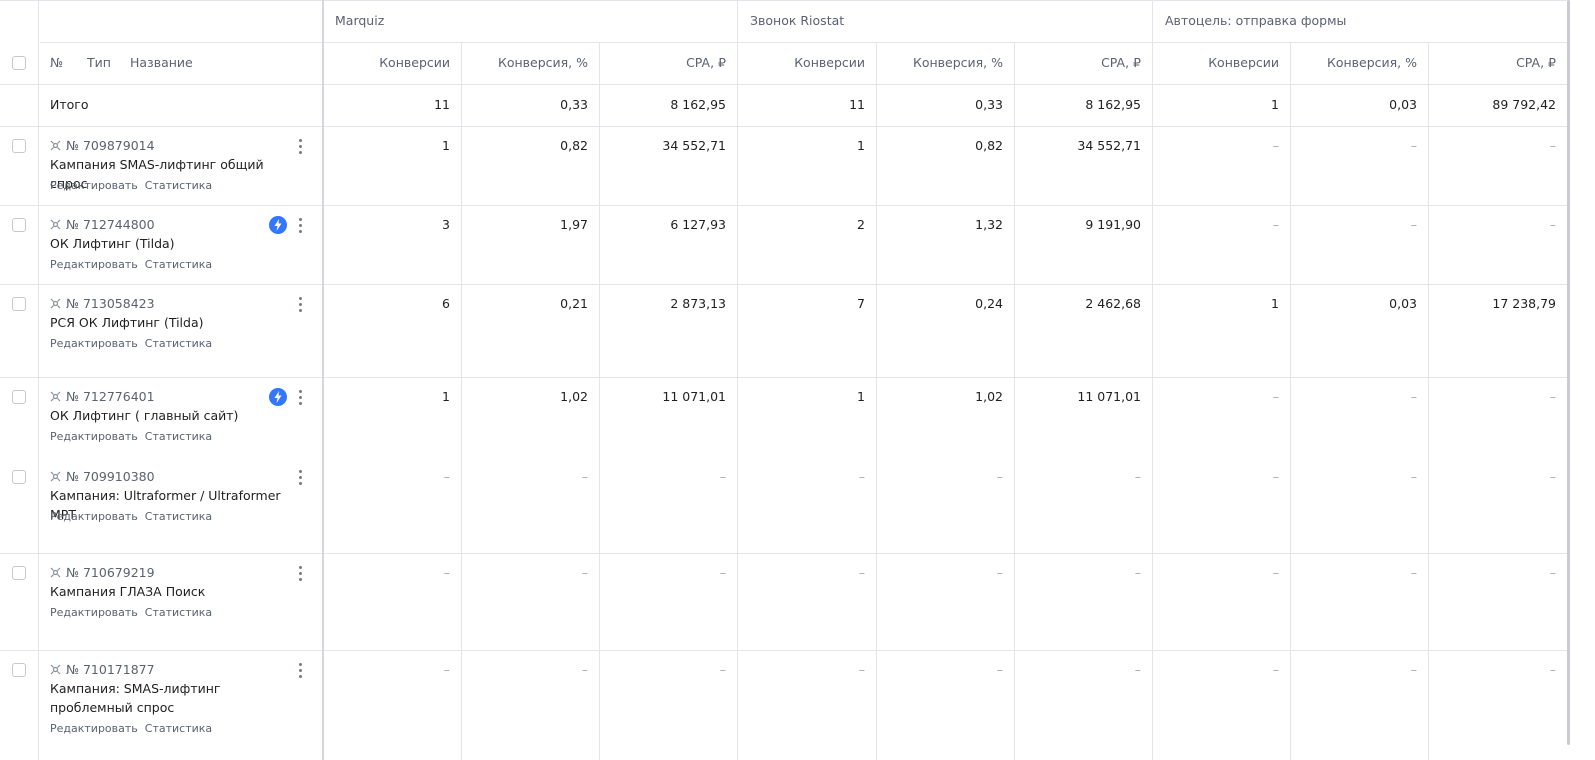  Describe the element at coordinates (110, 303) in the screenshot. I see `campaign-id-text: № 713058423` at that location.